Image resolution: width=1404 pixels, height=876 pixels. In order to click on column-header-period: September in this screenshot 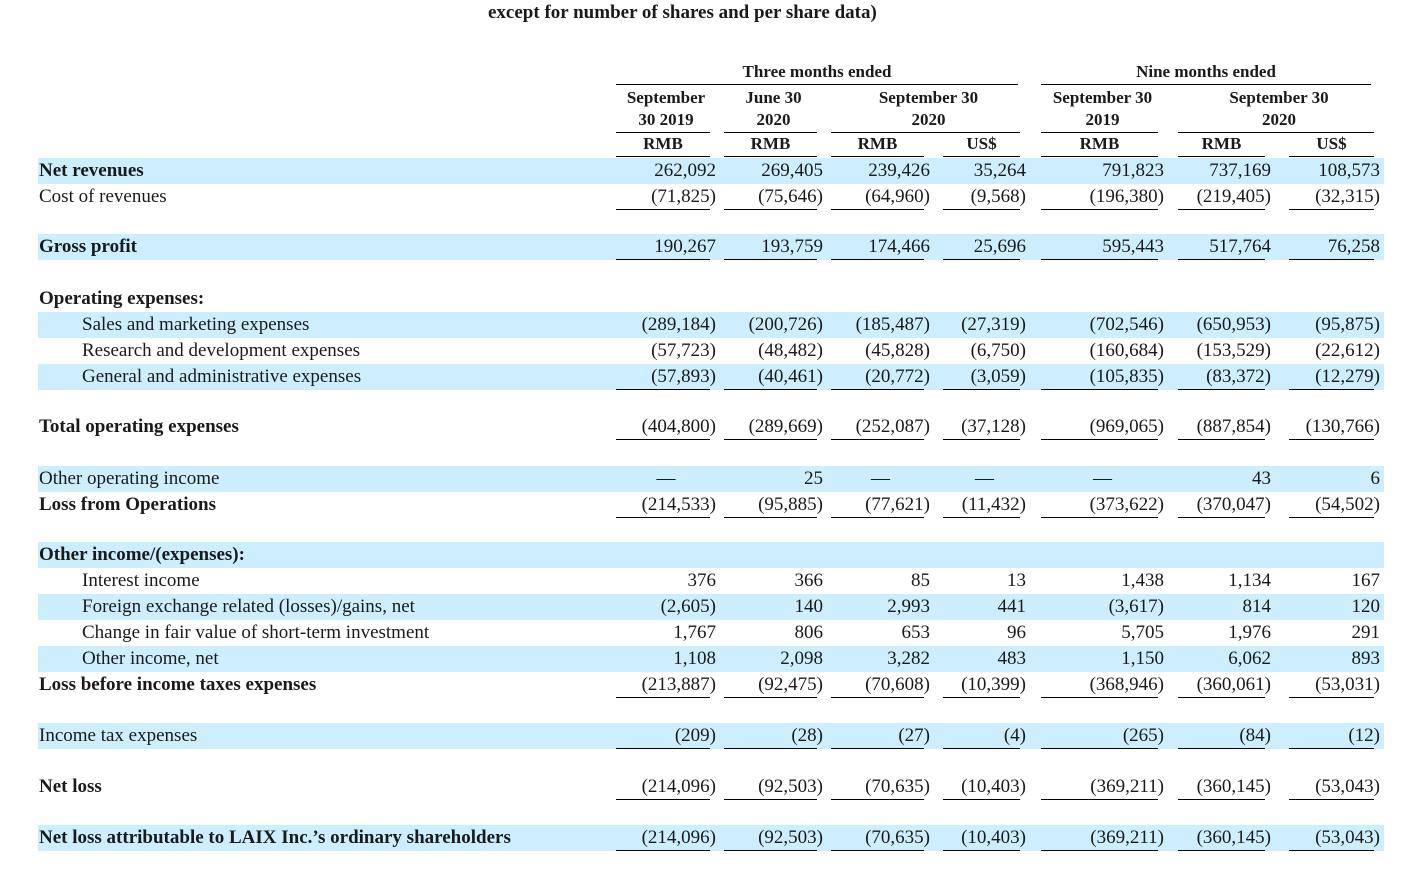, I will do `click(666, 97)`.